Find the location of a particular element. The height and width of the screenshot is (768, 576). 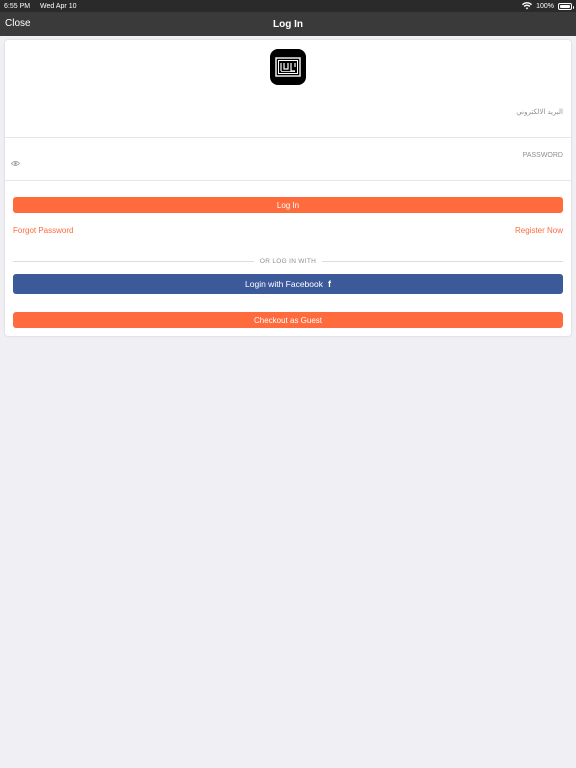

battery-percent: 100% is located at coordinates (545, 6).